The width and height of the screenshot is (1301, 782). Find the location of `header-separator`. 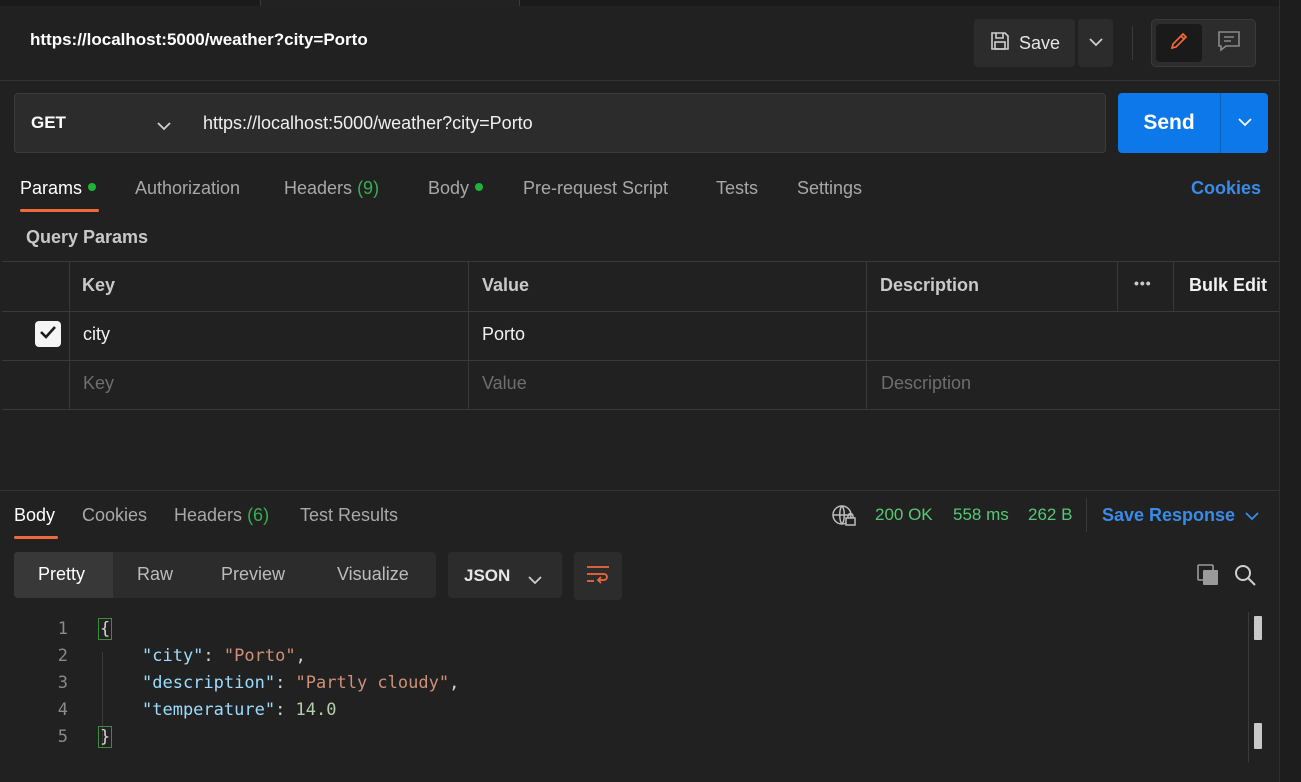

header-separator is located at coordinates (639, 80).